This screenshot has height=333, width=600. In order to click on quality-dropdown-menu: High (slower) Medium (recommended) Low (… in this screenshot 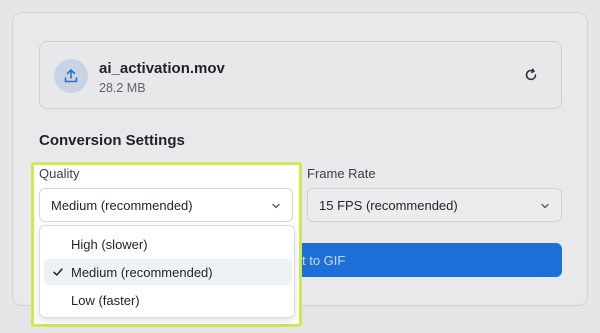, I will do `click(167, 271)`.